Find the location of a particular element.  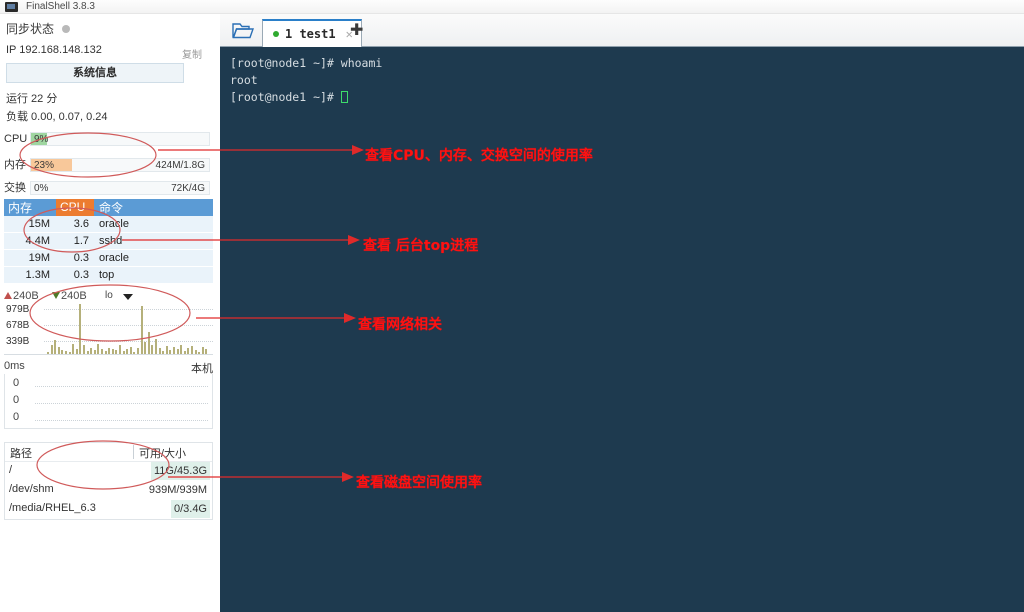

network-y-label-1: 678B is located at coordinates (18, 325).